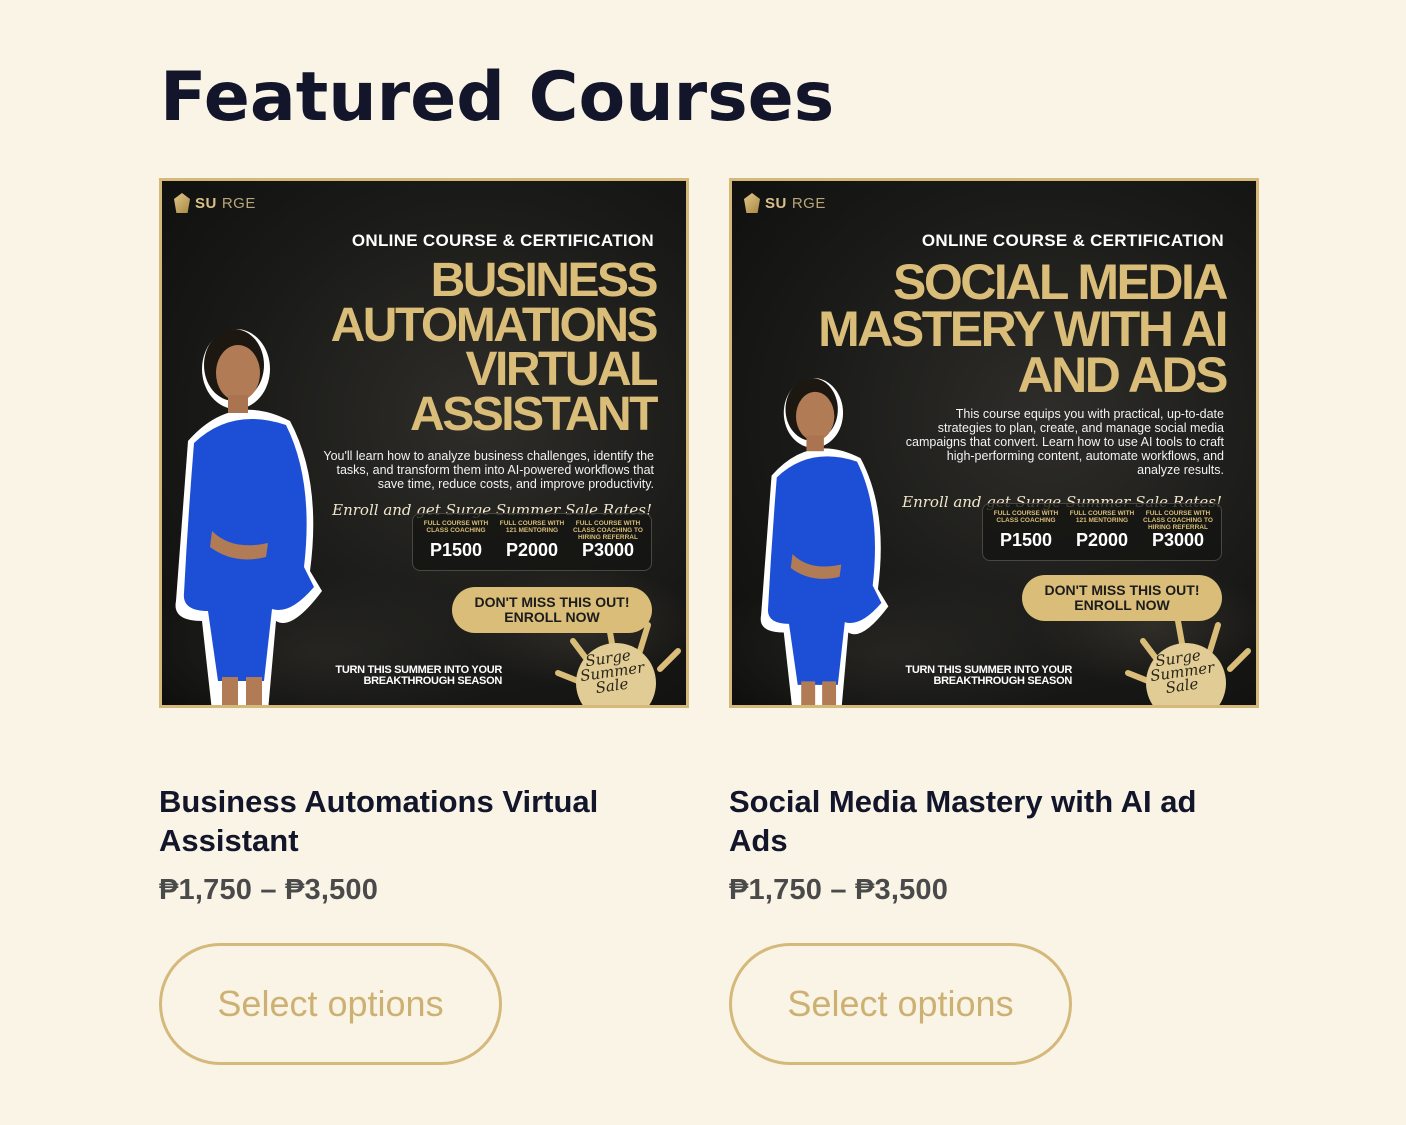 This screenshot has height=1125, width=1406. I want to click on course-title-link: Business Automations Virtual Assistant, so click(419, 821).